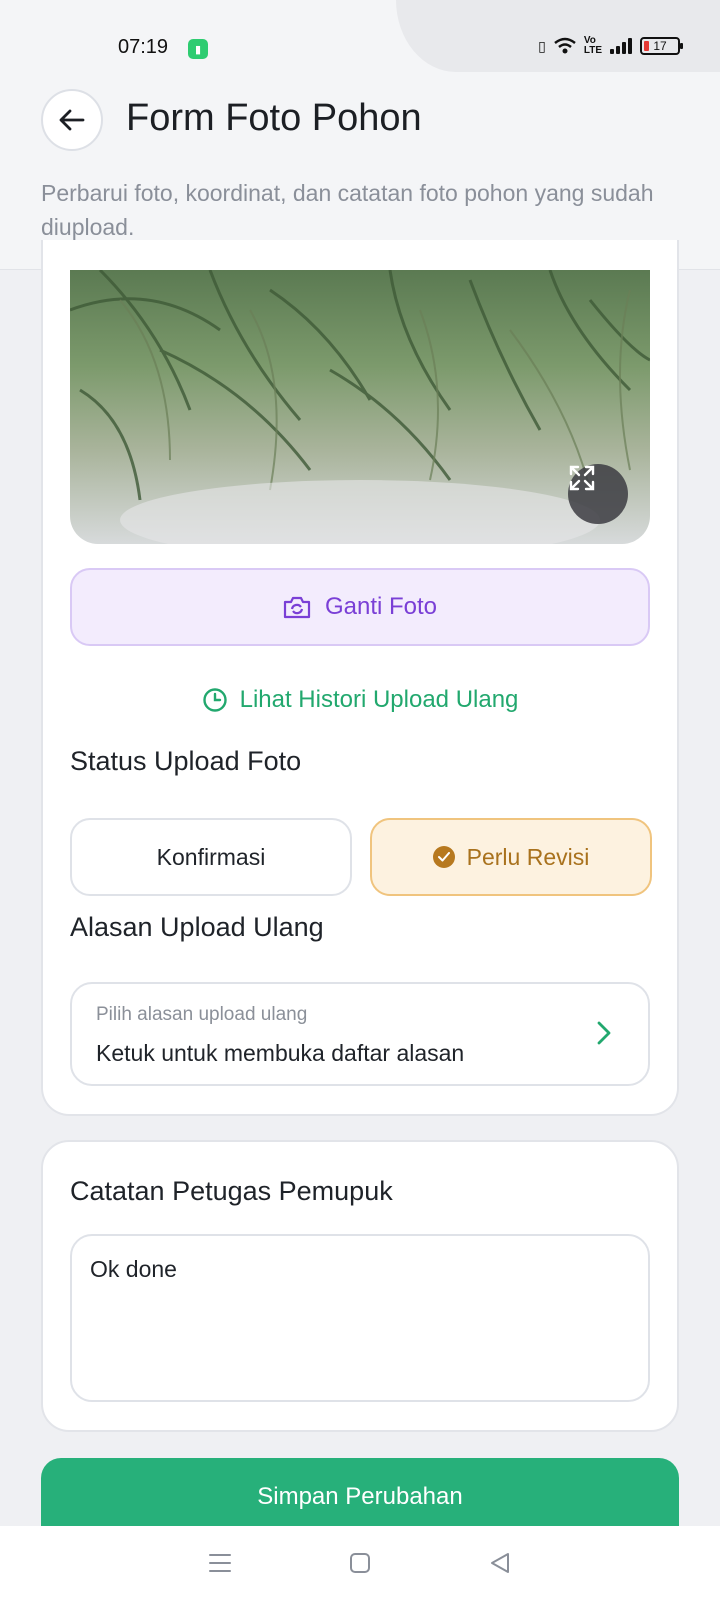  Describe the element at coordinates (186, 761) in the screenshot. I see `status-upload-label: Status Upload Foto` at that location.